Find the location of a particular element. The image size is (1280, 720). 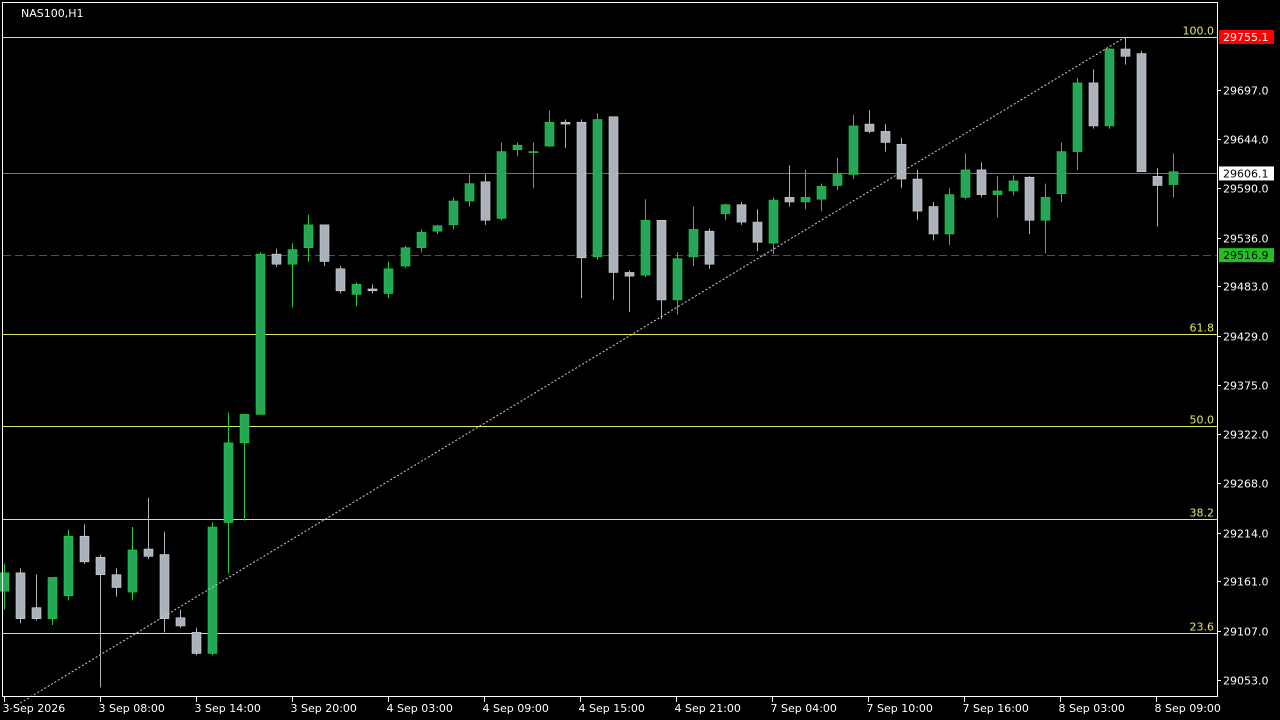

price-tick-label: 29268.0 is located at coordinates (1246, 484).